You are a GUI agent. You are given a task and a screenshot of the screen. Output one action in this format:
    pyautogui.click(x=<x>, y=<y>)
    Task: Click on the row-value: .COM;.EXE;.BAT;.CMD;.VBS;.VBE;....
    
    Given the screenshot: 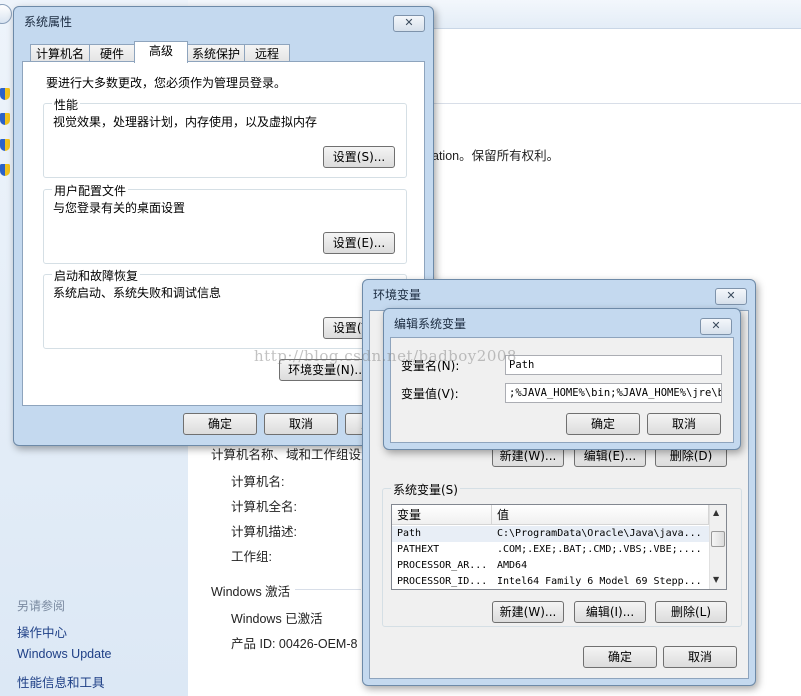 What is the action you would take?
    pyautogui.click(x=599, y=549)
    